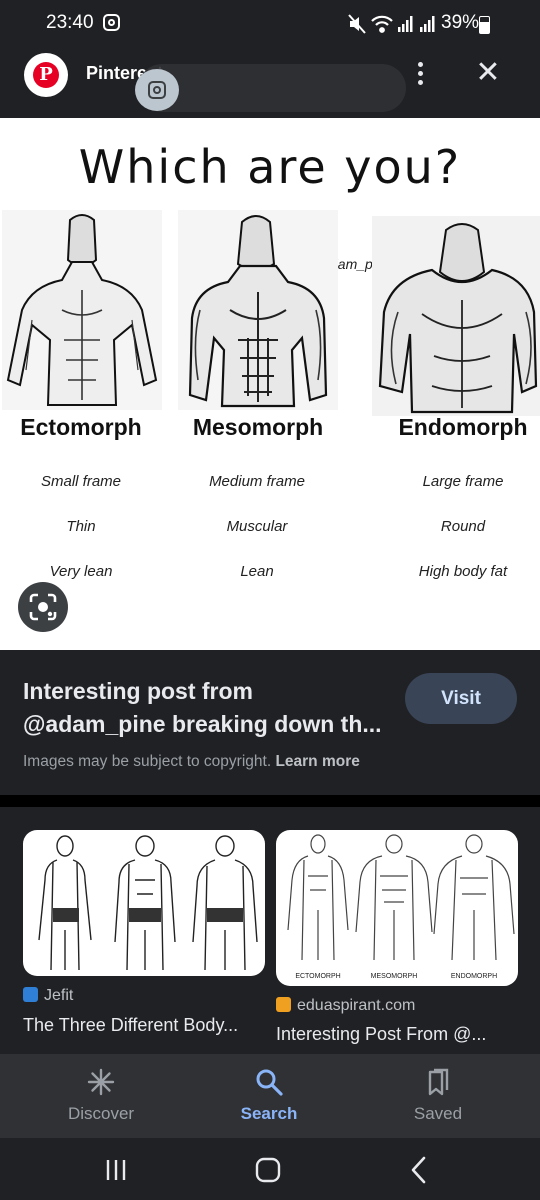 This screenshot has height=1200, width=540. What do you see at coordinates (356, 1005) in the screenshot?
I see `source-name: eduaspirant.com` at bounding box center [356, 1005].